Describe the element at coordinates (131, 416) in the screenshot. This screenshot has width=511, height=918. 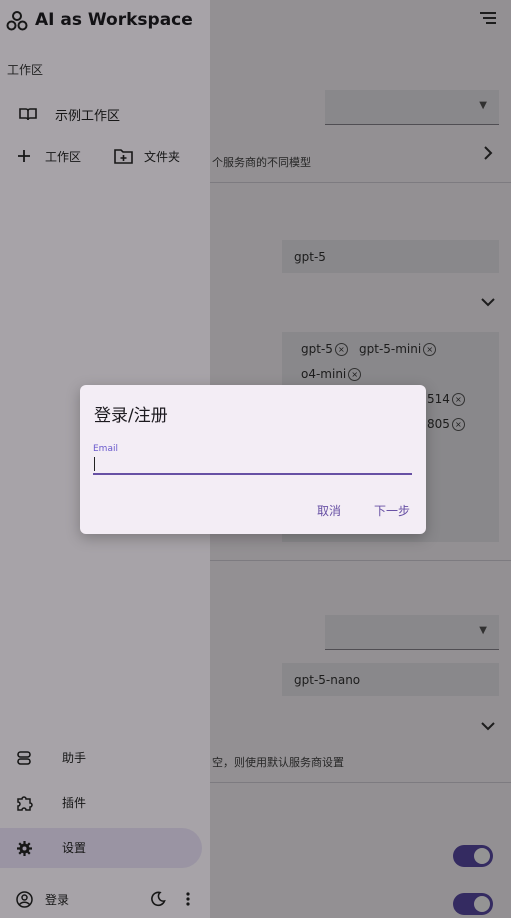
I see `dialog-title: 登录/注册` at that location.